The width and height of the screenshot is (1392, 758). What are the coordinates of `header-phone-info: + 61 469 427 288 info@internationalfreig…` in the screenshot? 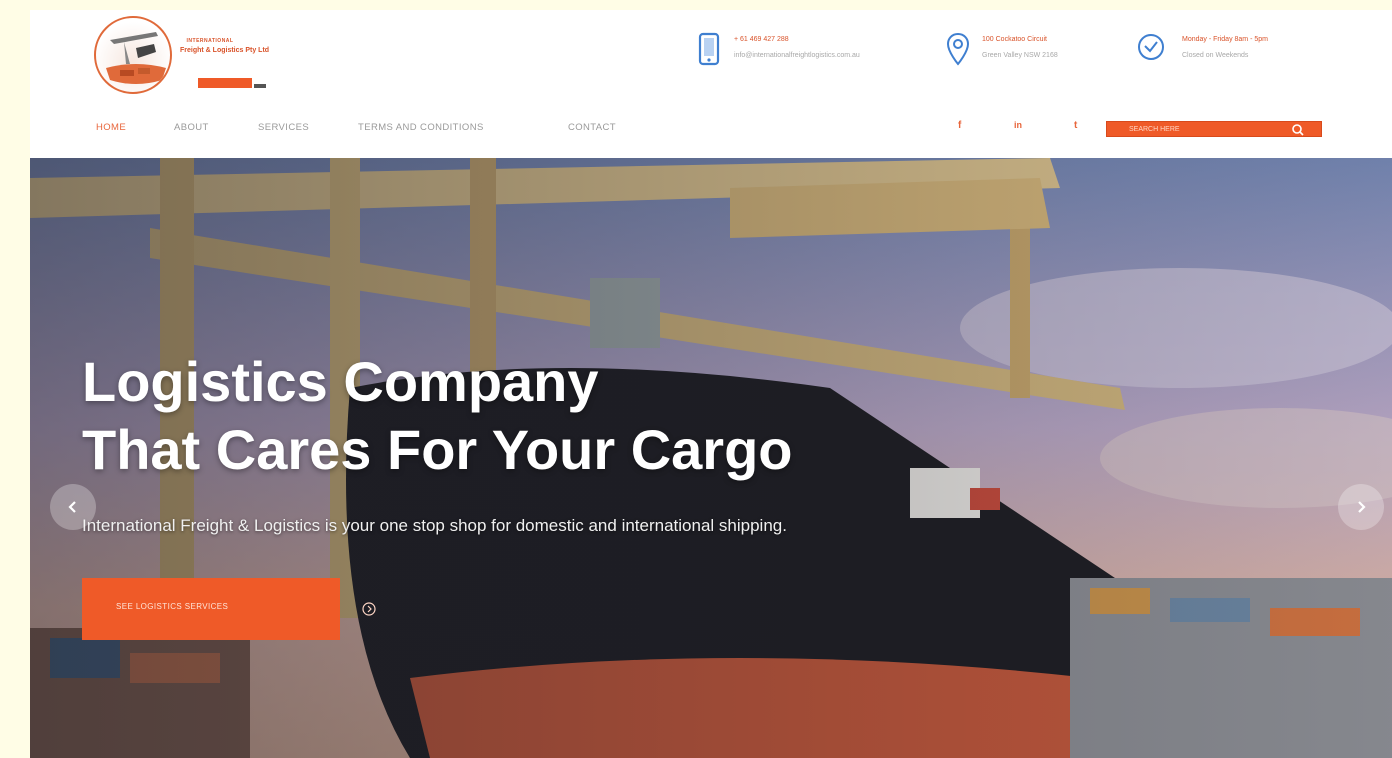 It's located at (818, 52).